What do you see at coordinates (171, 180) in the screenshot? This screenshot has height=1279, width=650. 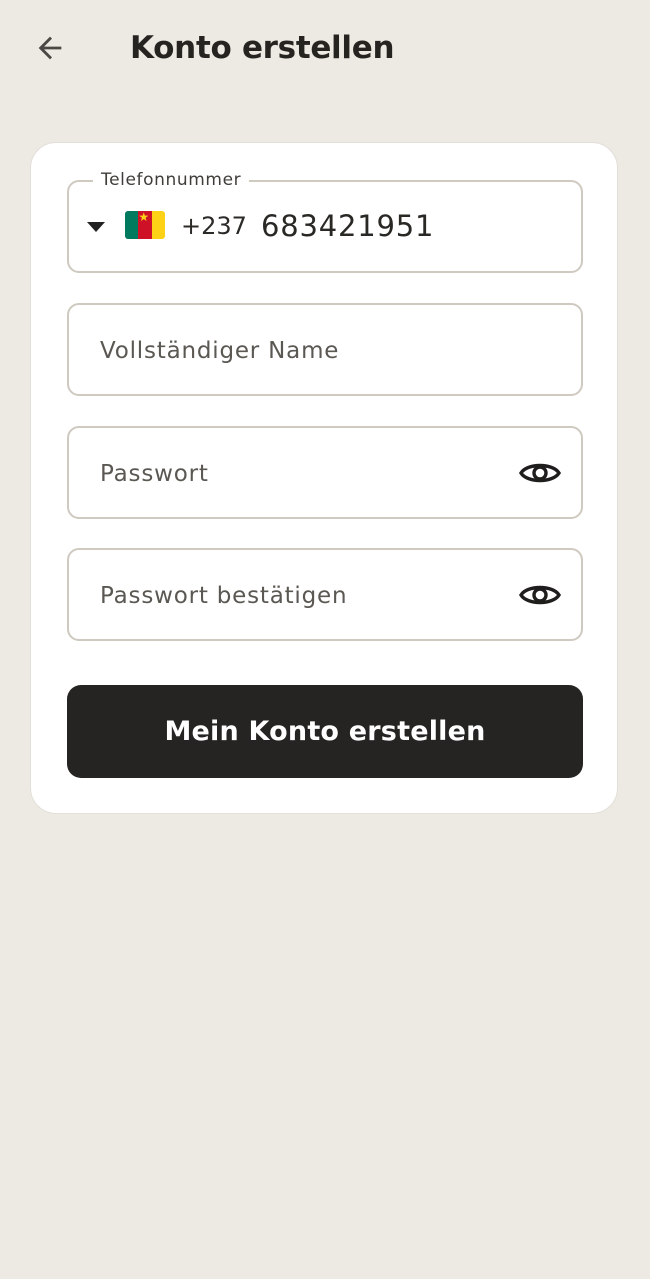 I see `phone-field-label: Telefonnummer` at bounding box center [171, 180].